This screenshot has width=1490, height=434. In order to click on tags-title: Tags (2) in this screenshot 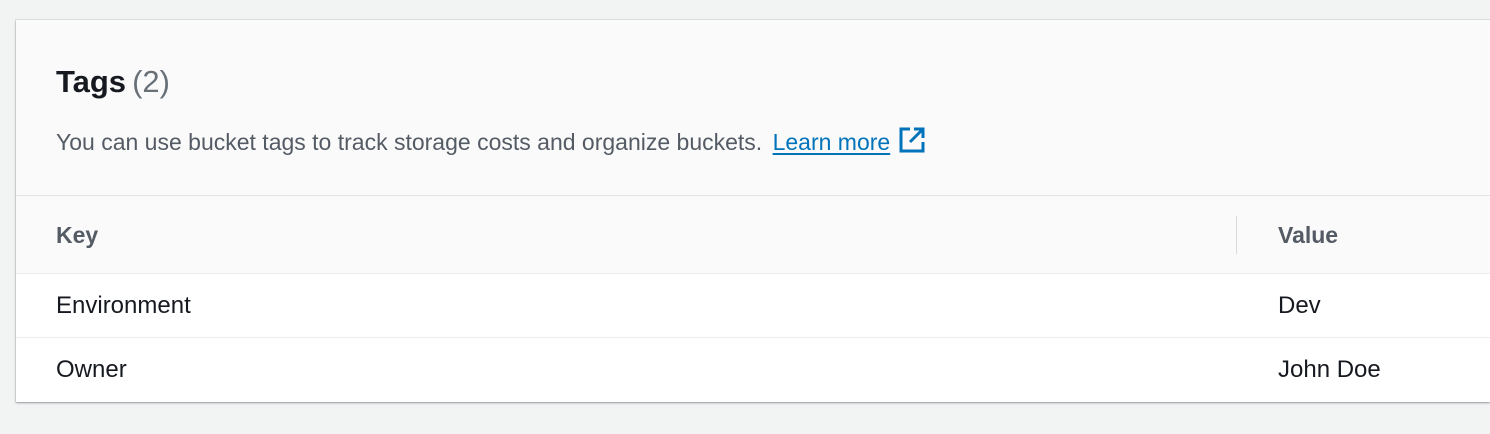, I will do `click(113, 82)`.